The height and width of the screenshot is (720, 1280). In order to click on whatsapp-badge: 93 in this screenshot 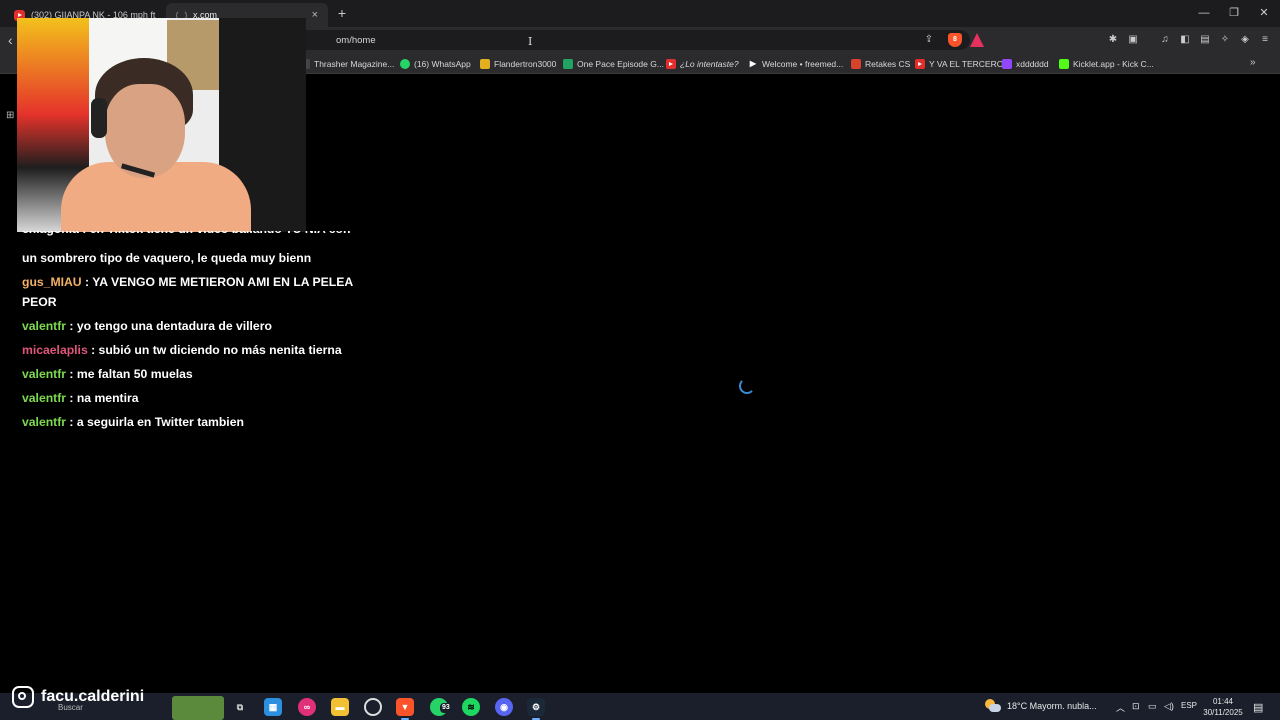, I will do `click(446, 708)`.